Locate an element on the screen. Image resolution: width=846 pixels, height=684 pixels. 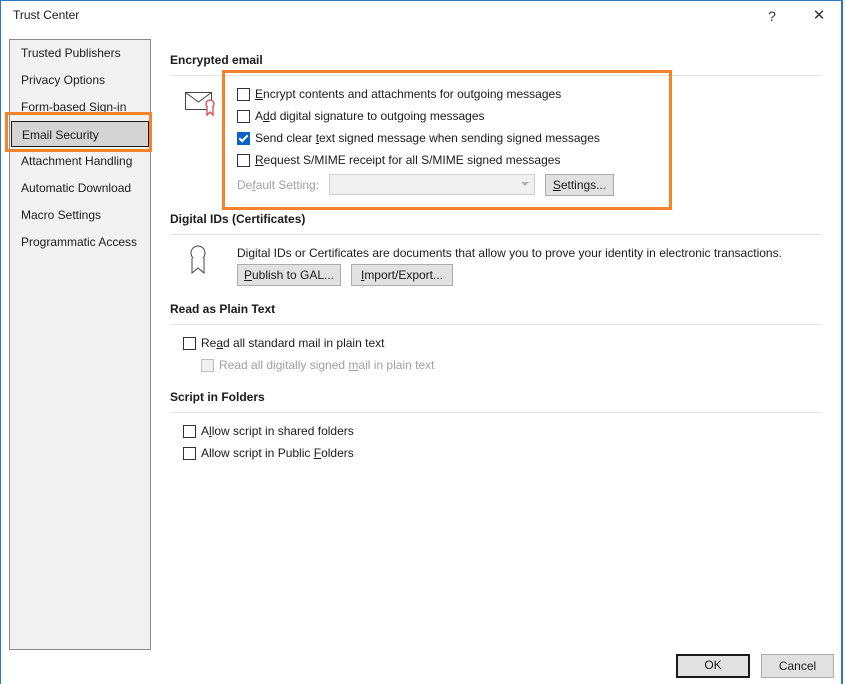
window-border-top is located at coordinates (421, 0).